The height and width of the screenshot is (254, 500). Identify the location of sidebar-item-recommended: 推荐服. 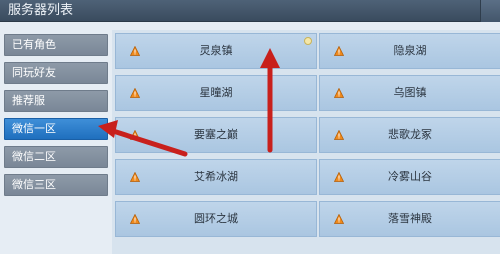
(56, 101).